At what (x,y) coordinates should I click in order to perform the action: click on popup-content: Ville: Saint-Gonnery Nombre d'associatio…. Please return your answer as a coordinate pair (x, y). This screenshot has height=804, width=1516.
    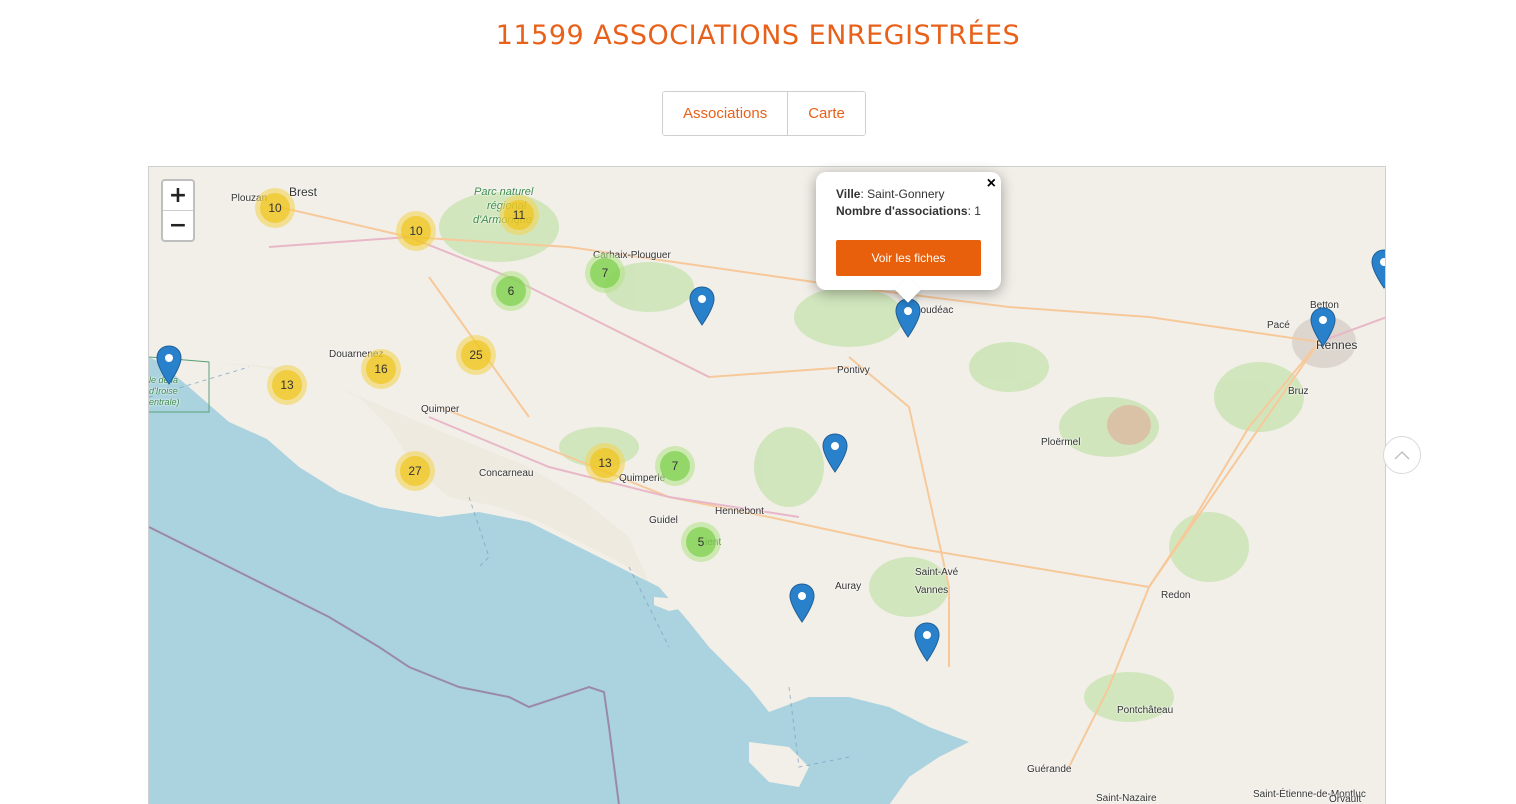
    Looking at the image, I should click on (908, 203).